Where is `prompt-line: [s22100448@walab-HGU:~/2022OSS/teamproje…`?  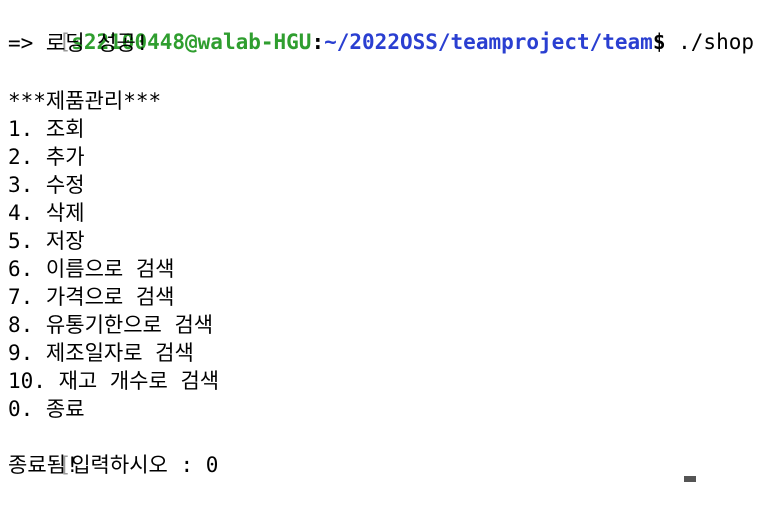 prompt-line: [s22100448@walab-HGU:~/2022OSS/teamproje… is located at coordinates (381, 27).